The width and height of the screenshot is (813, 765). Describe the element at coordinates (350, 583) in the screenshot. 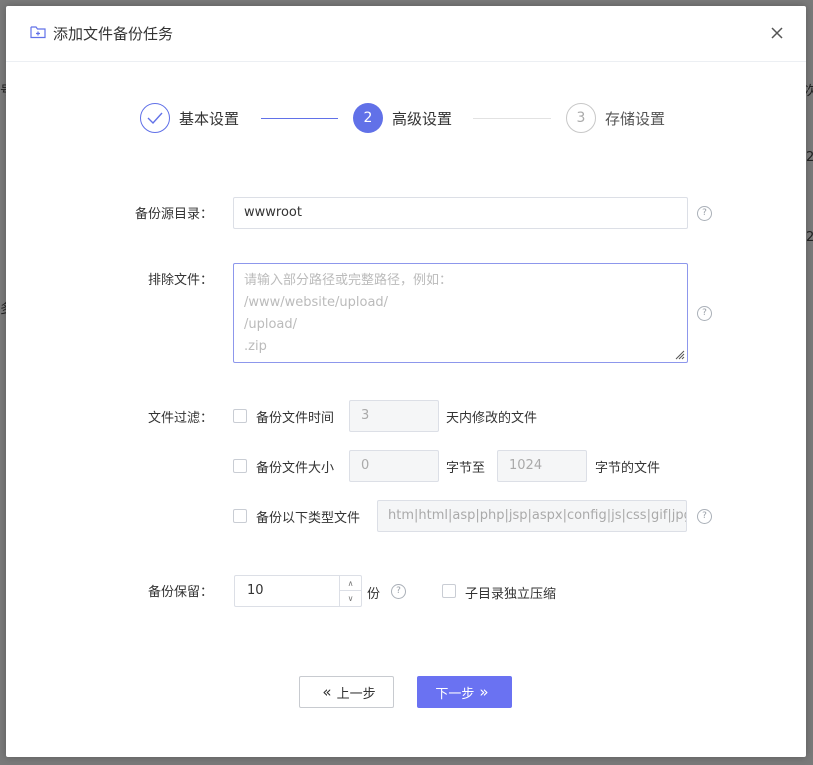

I see `increment-button: ∧` at that location.